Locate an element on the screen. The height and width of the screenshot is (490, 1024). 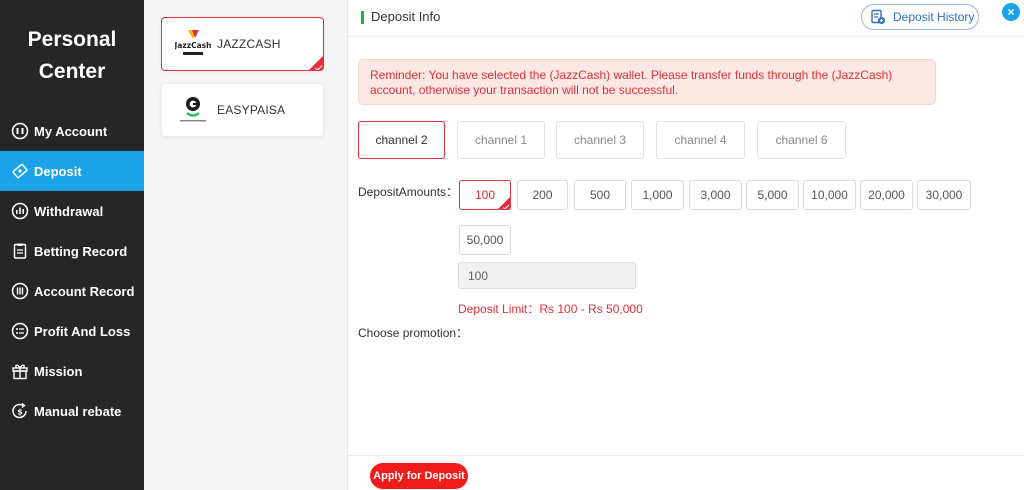
channel-tab-1: channel 1 is located at coordinates (501, 140).